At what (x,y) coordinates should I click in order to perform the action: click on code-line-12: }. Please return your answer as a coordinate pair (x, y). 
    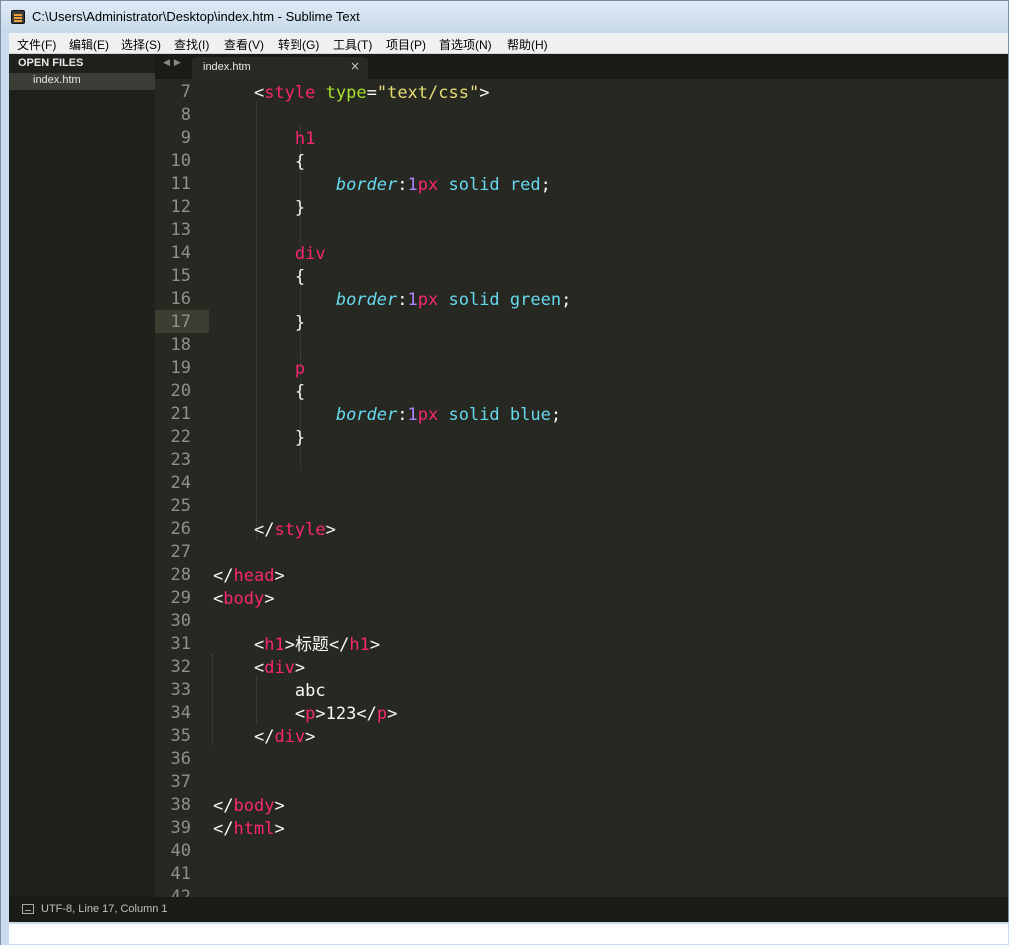
    Looking at the image, I should click on (300, 208).